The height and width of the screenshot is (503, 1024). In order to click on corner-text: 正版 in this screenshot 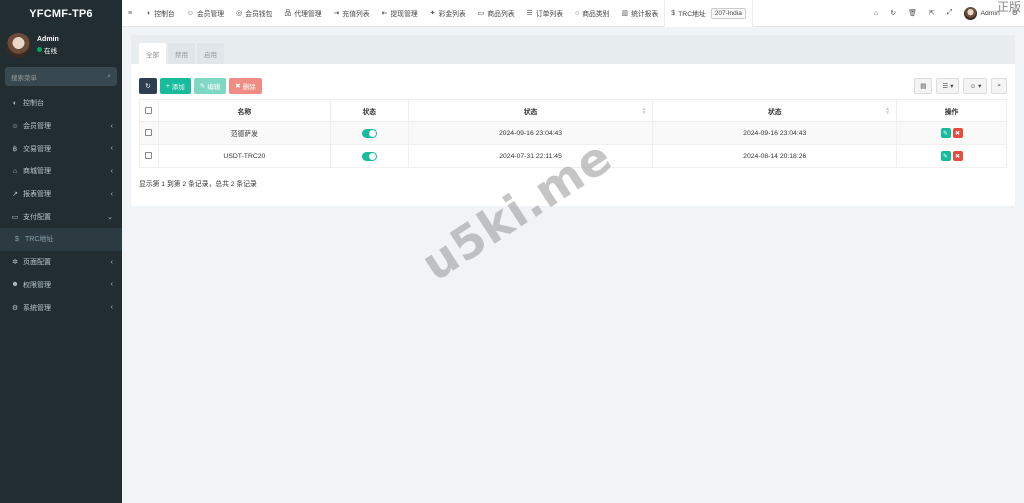, I will do `click(1008, 7)`.